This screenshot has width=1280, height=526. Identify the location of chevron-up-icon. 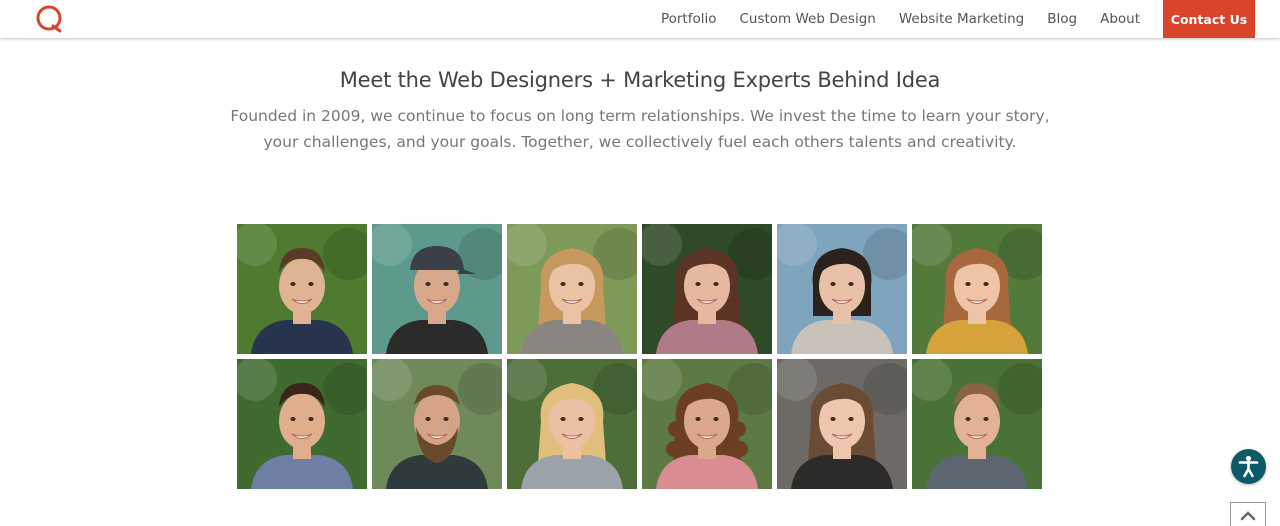
(1248, 516).